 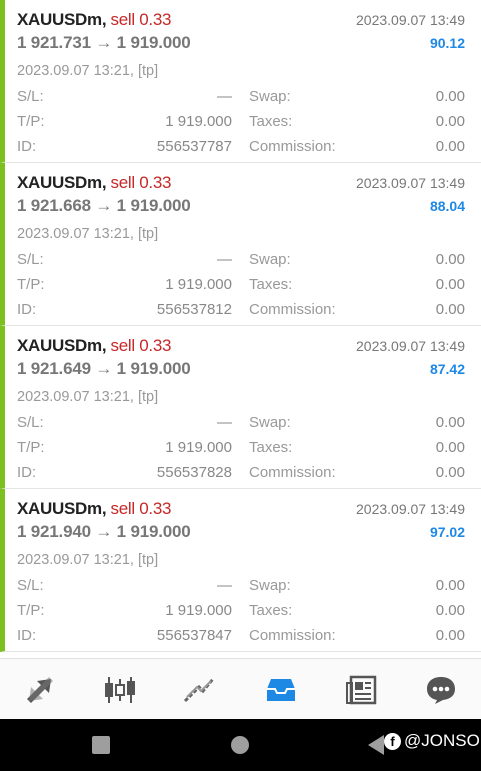 I want to click on watermark: f @JONSO, so click(x=432, y=741).